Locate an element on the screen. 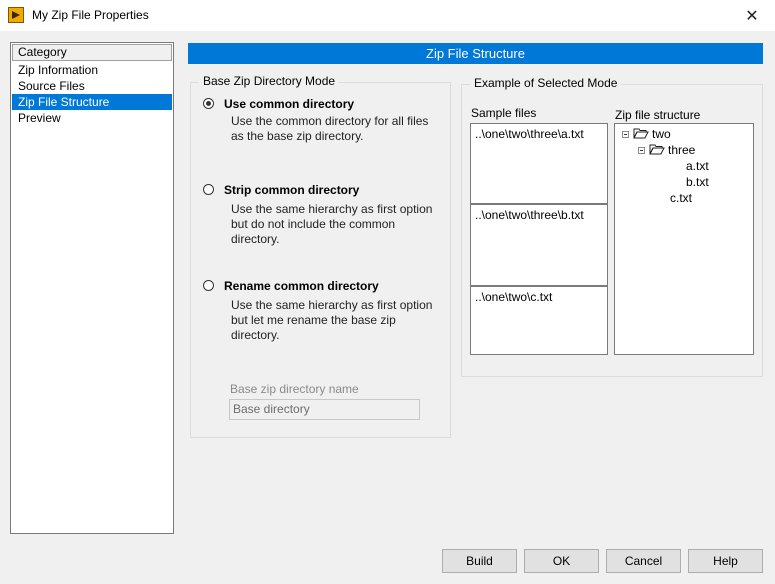 The height and width of the screenshot is (584, 775). sample-file-box-1: ..\one\two\three\a.txt is located at coordinates (539, 163).